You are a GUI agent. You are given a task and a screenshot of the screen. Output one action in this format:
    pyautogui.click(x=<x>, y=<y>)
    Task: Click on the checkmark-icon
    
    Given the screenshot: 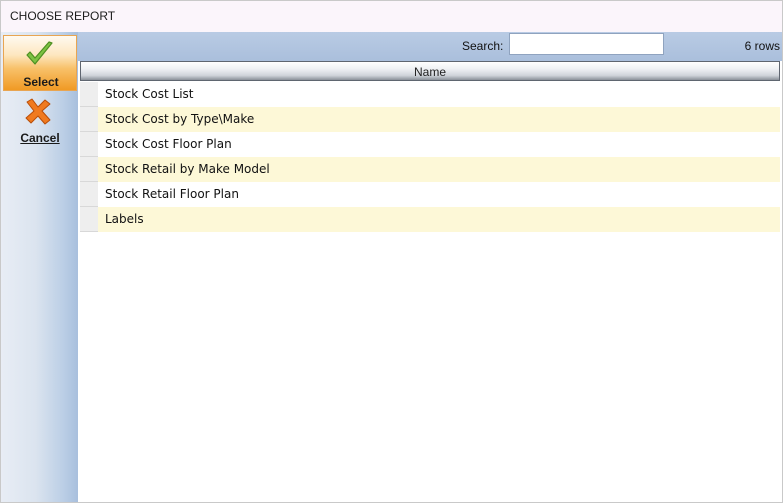 What is the action you would take?
    pyautogui.click(x=39, y=53)
    